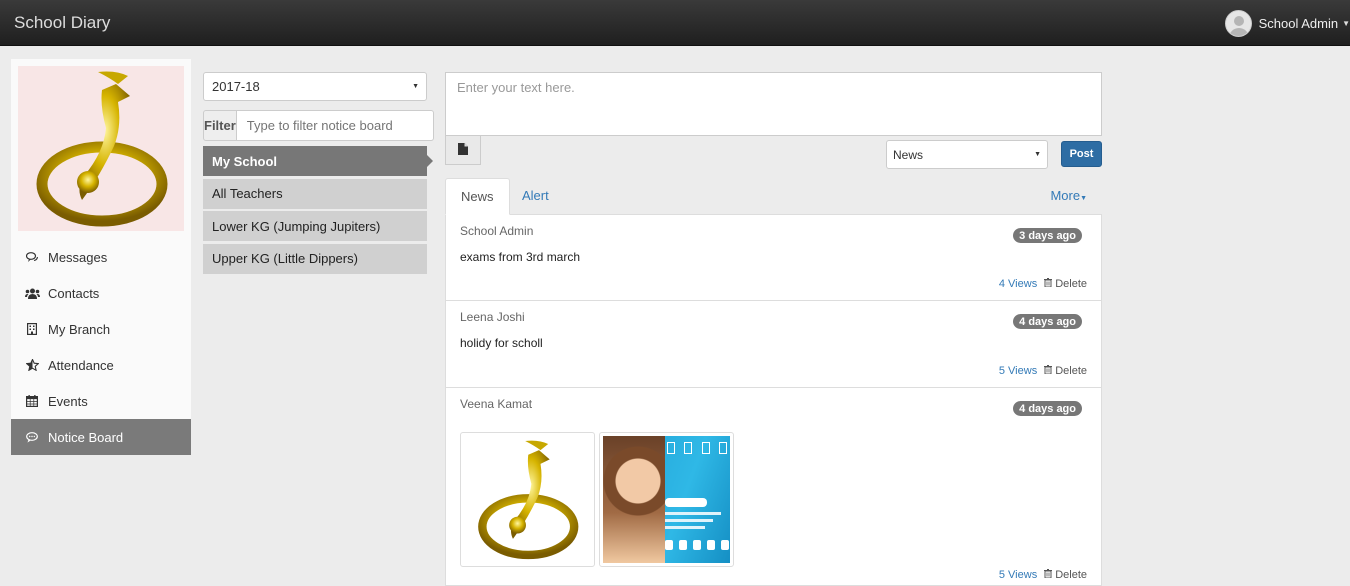 The image size is (1350, 586). What do you see at coordinates (315, 193) in the screenshot?
I see `board-item-all-teachers: All Teachers` at bounding box center [315, 193].